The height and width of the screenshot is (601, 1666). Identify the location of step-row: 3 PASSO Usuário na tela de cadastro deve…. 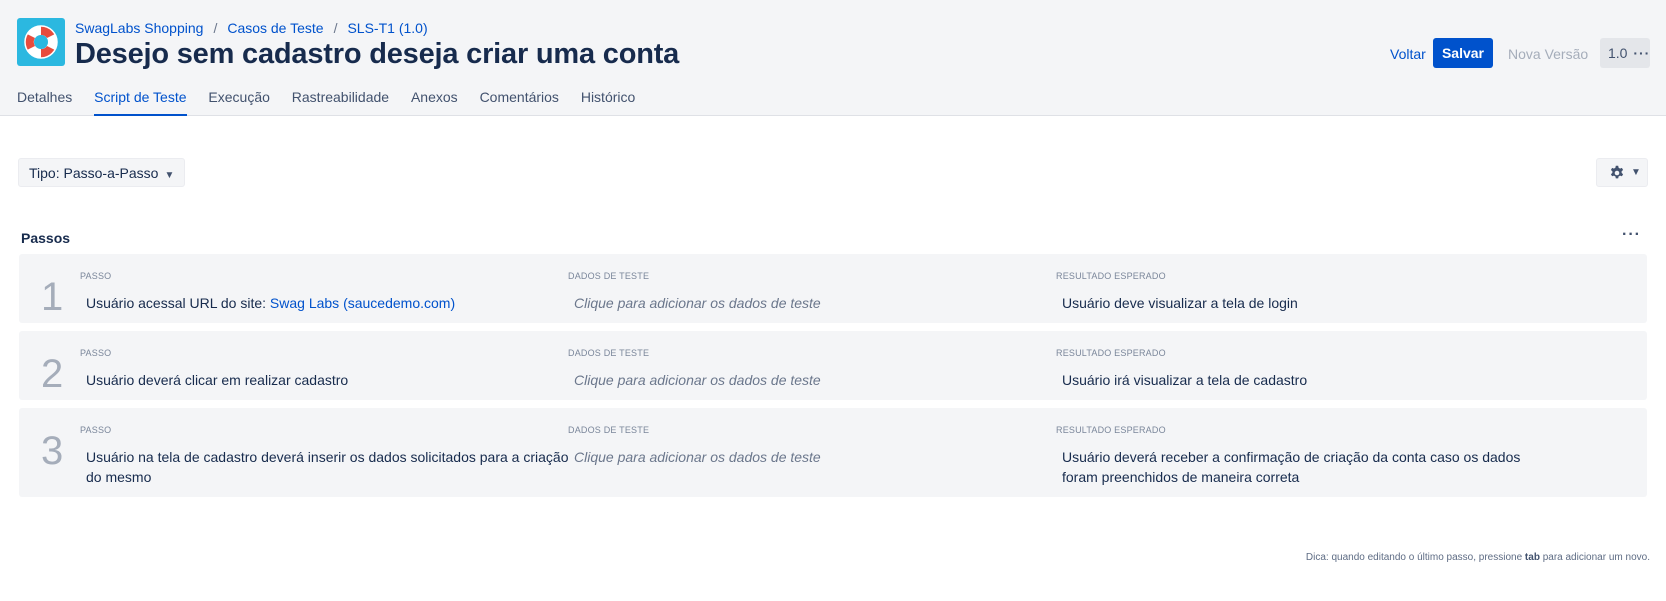
(833, 452).